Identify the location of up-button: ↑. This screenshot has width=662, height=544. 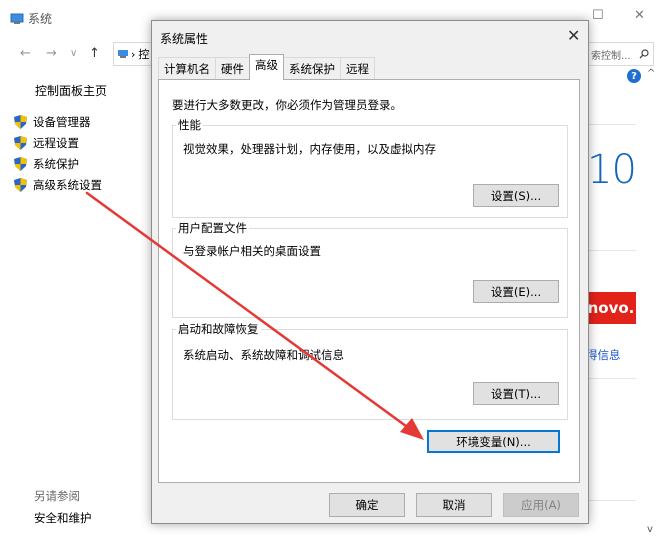
(94, 53).